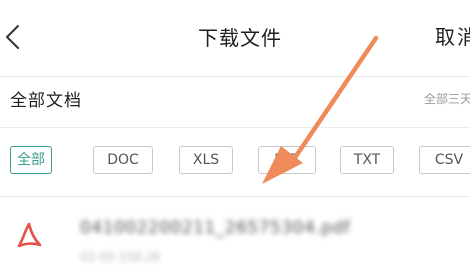 This screenshot has width=470, height=271. Describe the element at coordinates (447, 98) in the screenshot. I see `sort-toggle: 全部三天` at that location.